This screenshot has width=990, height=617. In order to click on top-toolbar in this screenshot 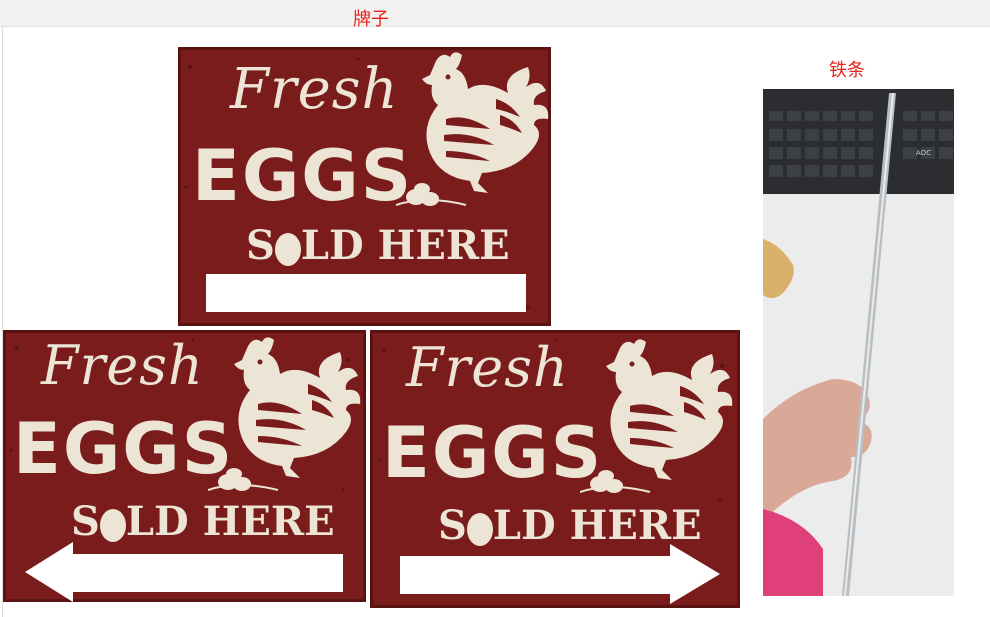, I will do `click(495, 13)`.